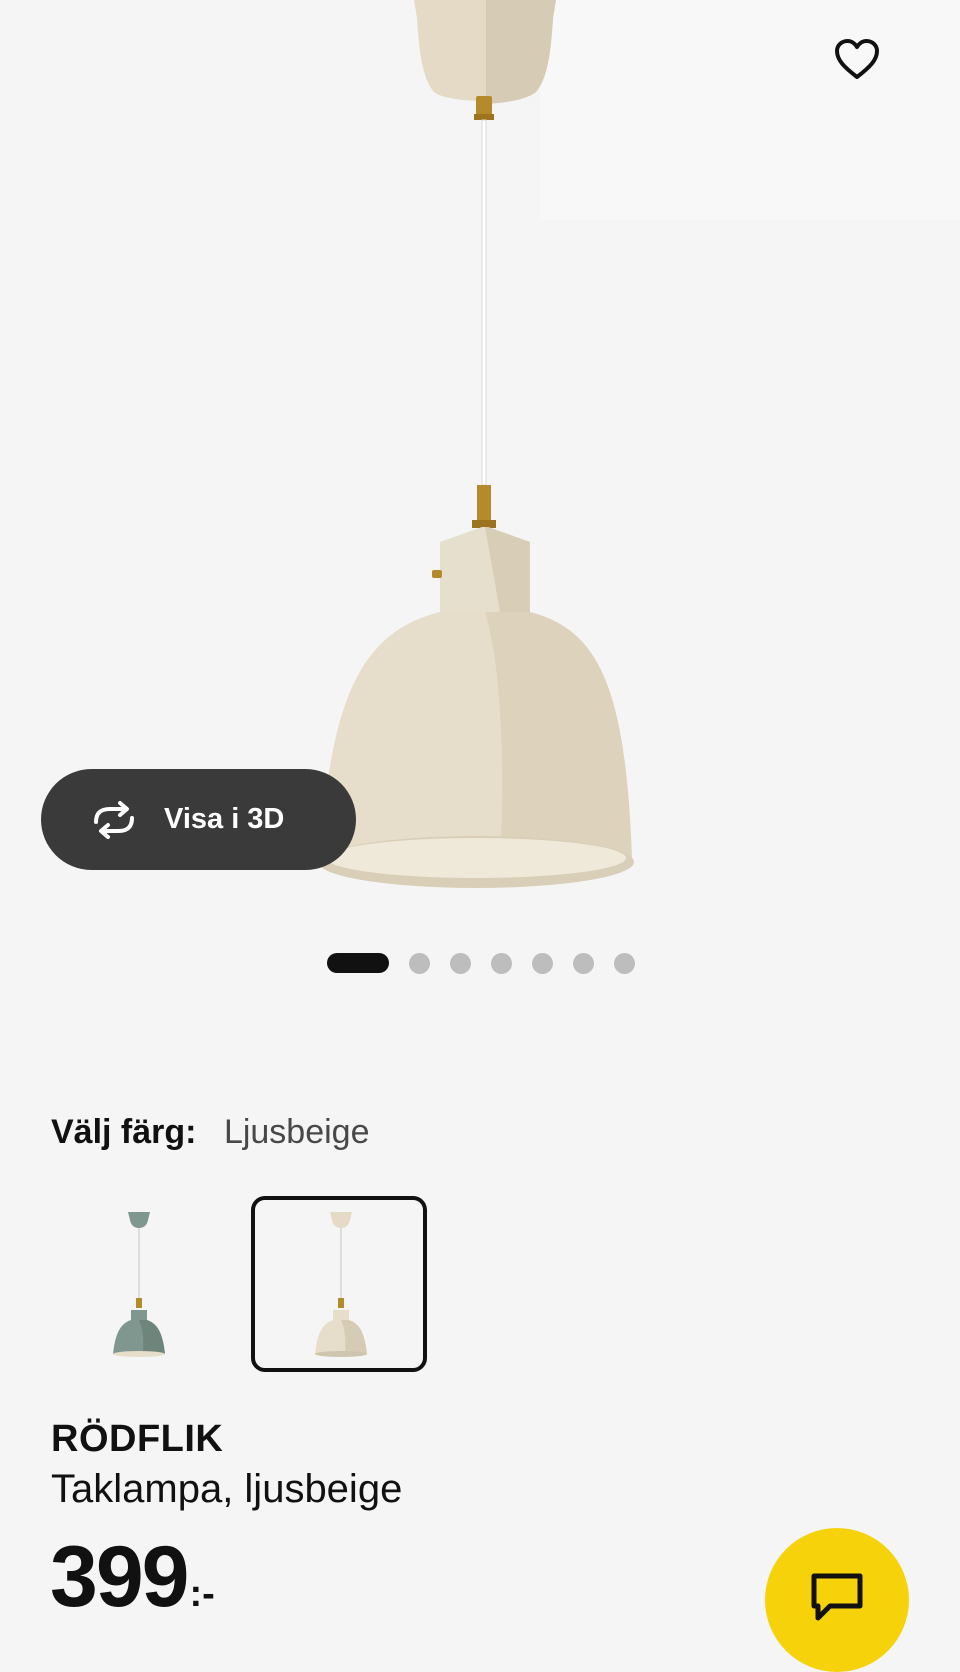 The width and height of the screenshot is (960, 1672). What do you see at coordinates (224, 819) in the screenshot?
I see `view-in-3d-label: Visa i 3D` at bounding box center [224, 819].